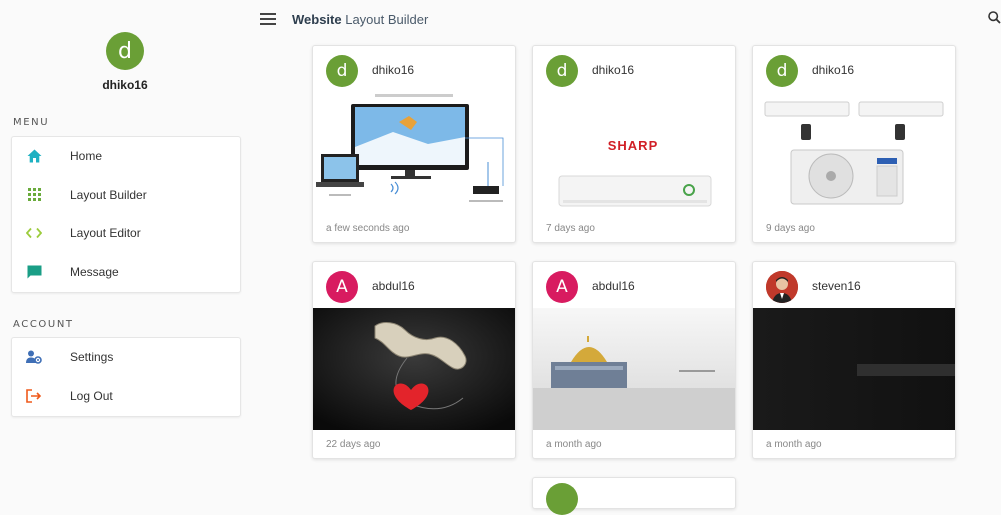 The height and width of the screenshot is (515, 1001). I want to click on split-air-conditioner-image, so click(854, 153).